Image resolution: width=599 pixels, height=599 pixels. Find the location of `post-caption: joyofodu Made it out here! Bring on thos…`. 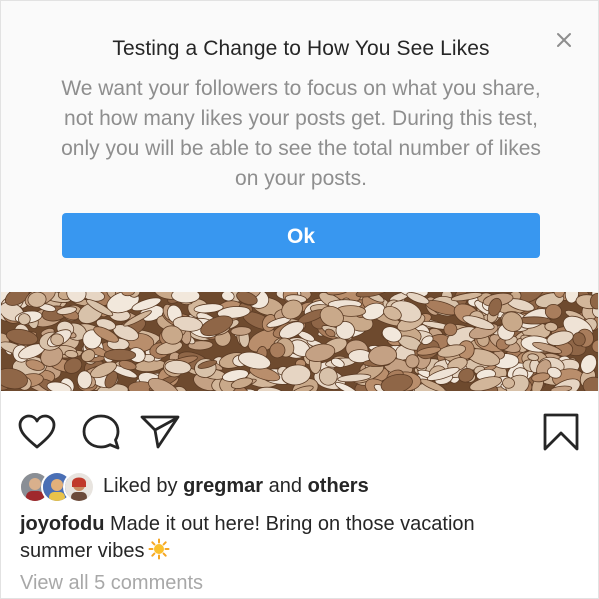

post-caption: joyofodu Made it out here! Bring on thos… is located at coordinates (280, 538).